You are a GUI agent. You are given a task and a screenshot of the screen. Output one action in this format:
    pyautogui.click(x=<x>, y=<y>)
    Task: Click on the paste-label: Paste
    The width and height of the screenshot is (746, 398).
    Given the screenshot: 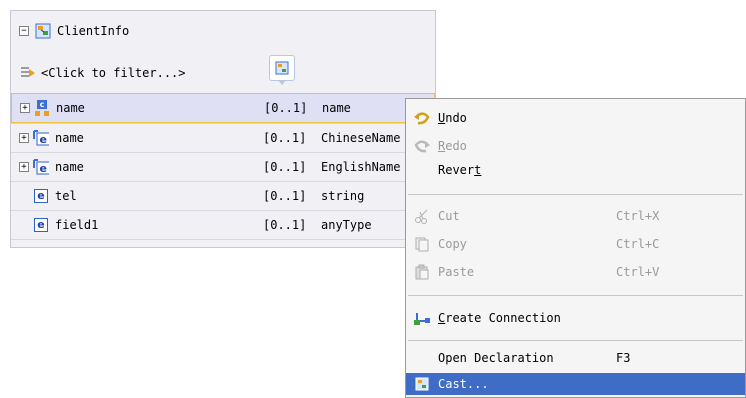 What is the action you would take?
    pyautogui.click(x=456, y=272)
    